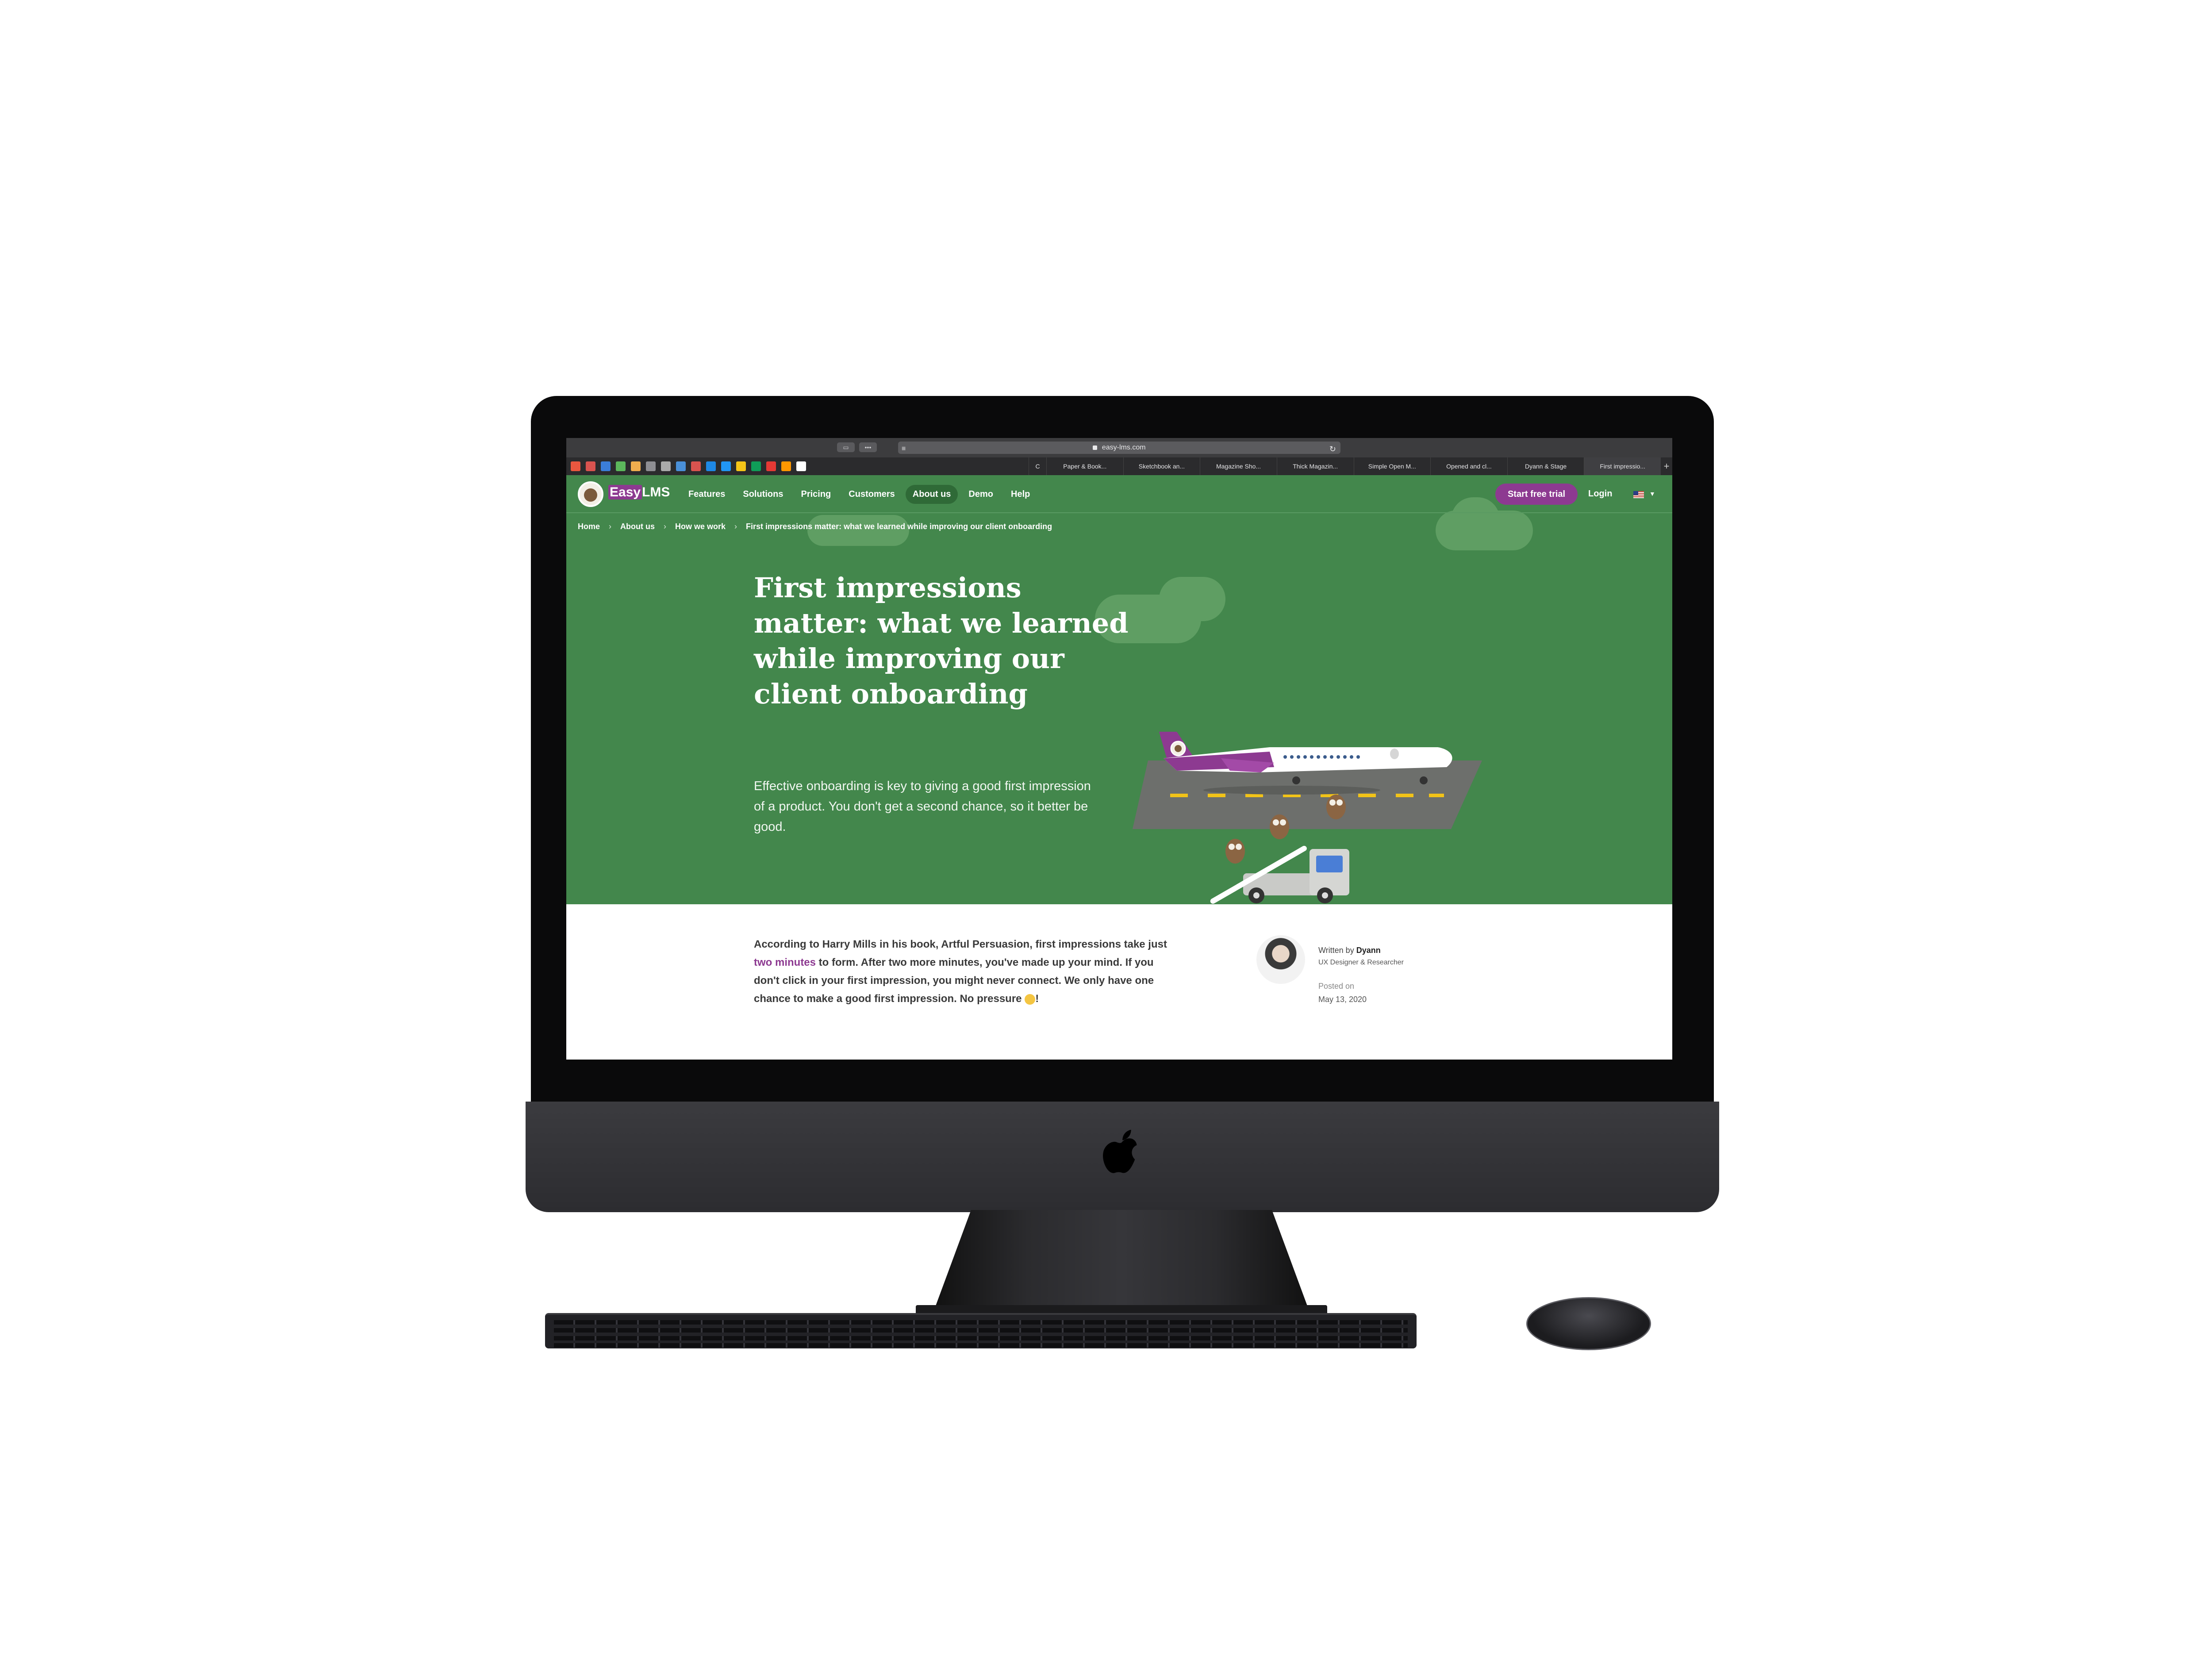 The height and width of the screenshot is (1659, 2212). What do you see at coordinates (1307, 818) in the screenshot?
I see `airplane-illustration` at bounding box center [1307, 818].